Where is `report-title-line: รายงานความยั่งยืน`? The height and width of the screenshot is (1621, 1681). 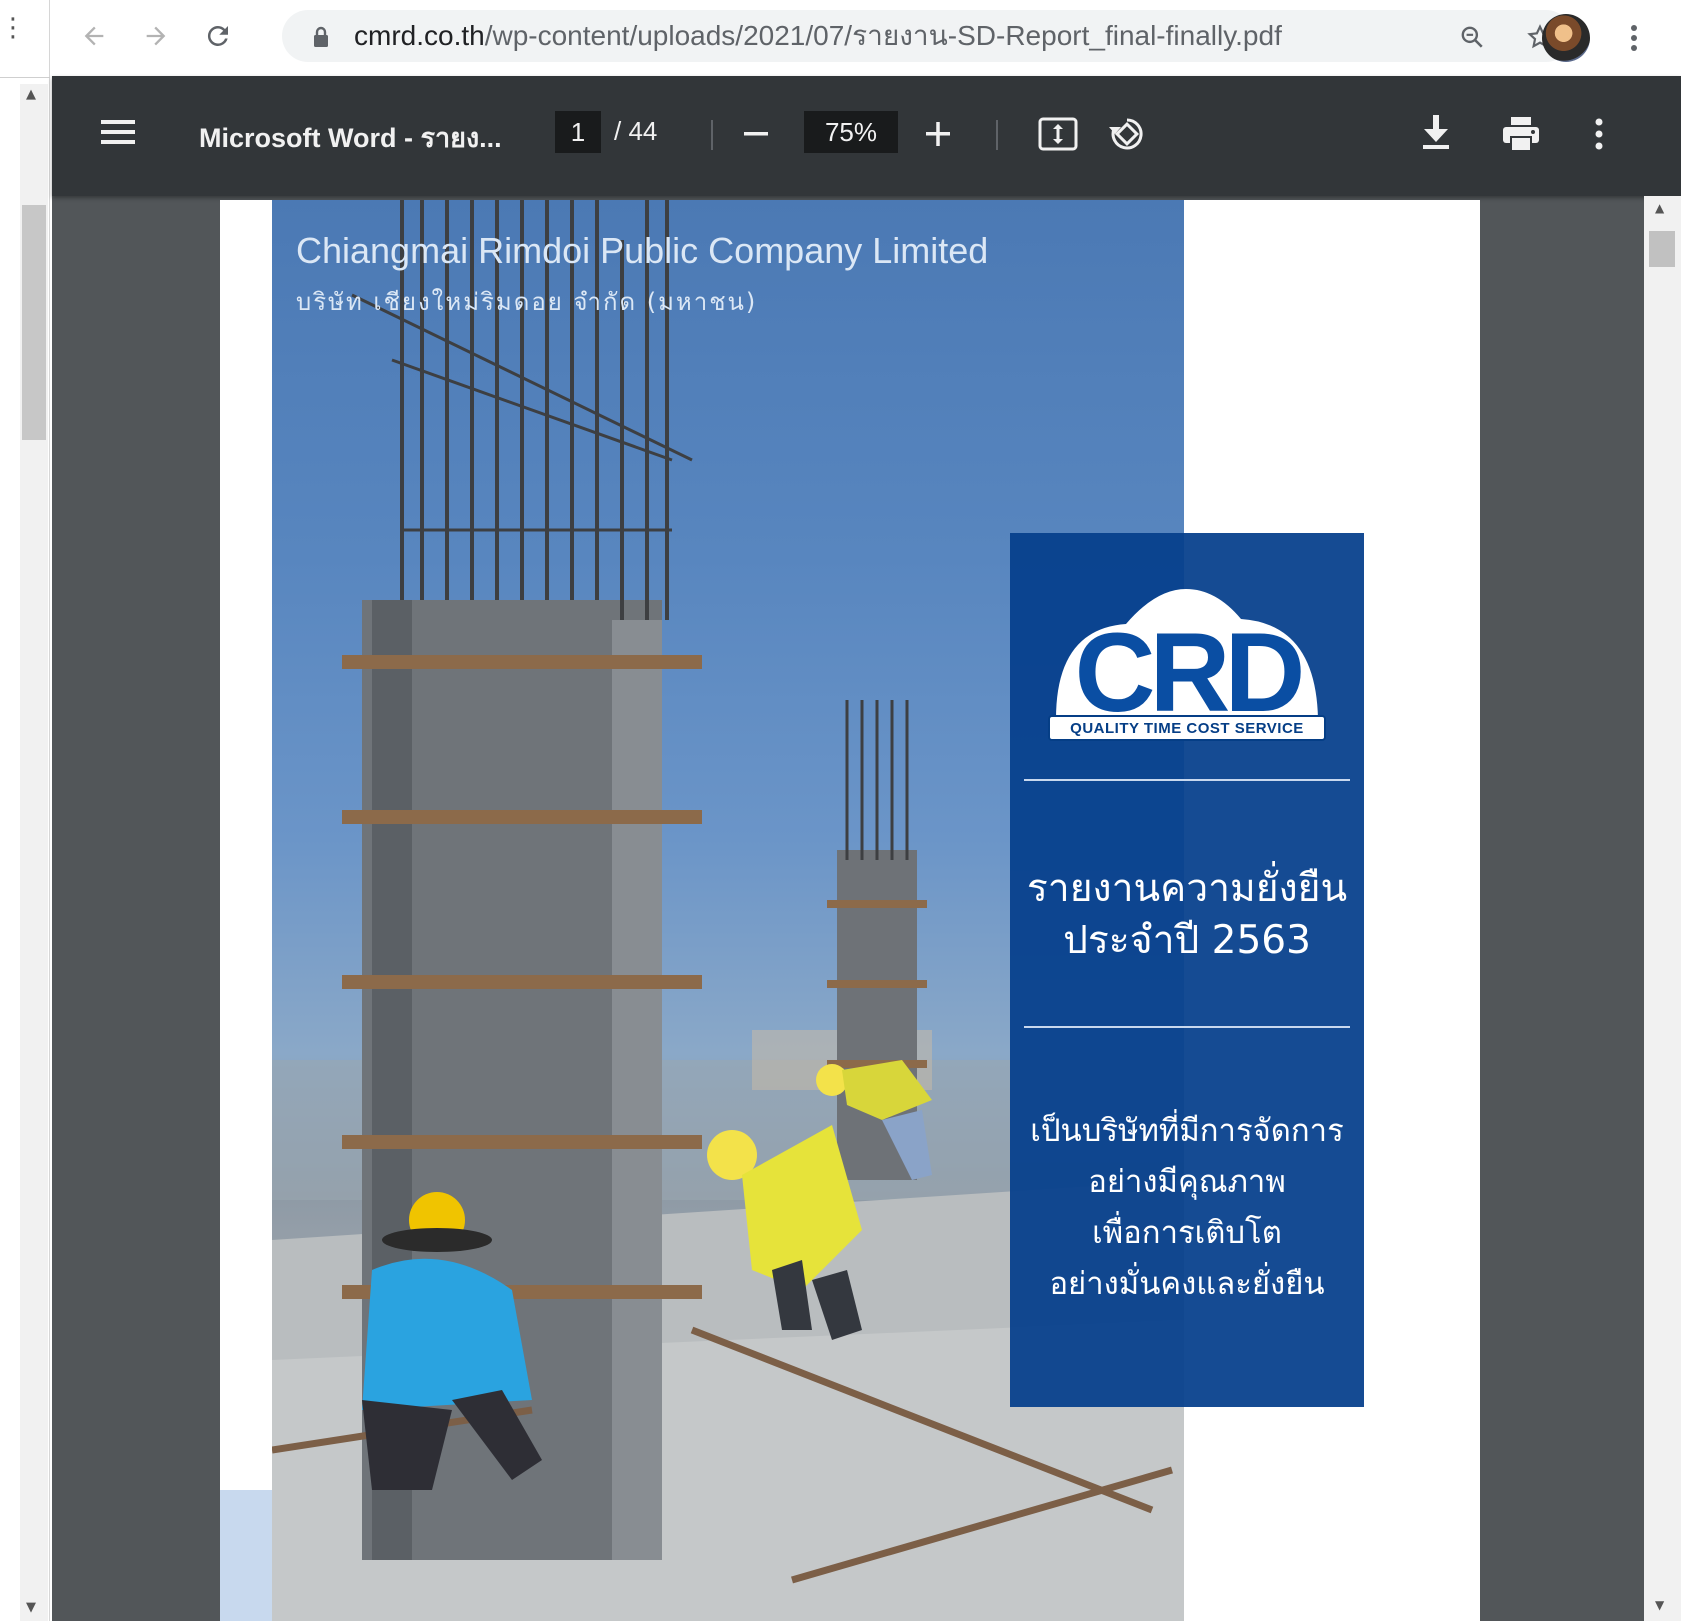 report-title-line: รายงานความยั่งยืน is located at coordinates (1187, 888).